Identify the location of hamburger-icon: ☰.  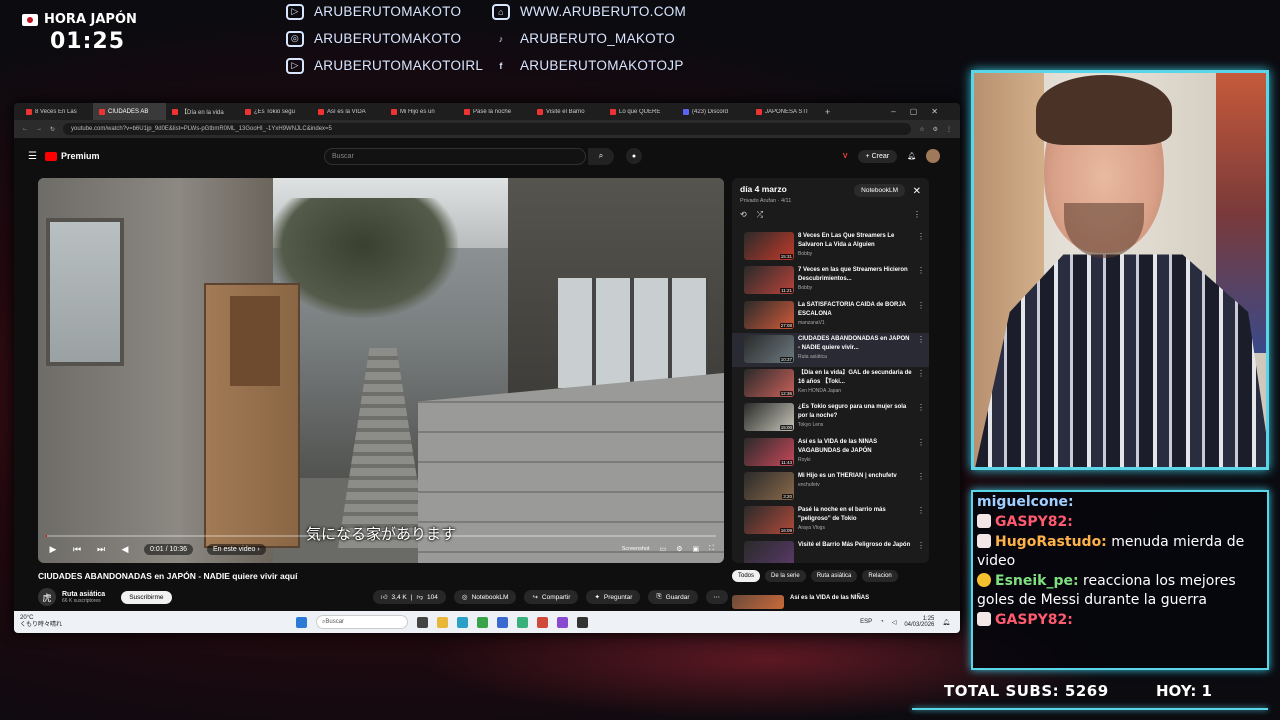
(32, 156).